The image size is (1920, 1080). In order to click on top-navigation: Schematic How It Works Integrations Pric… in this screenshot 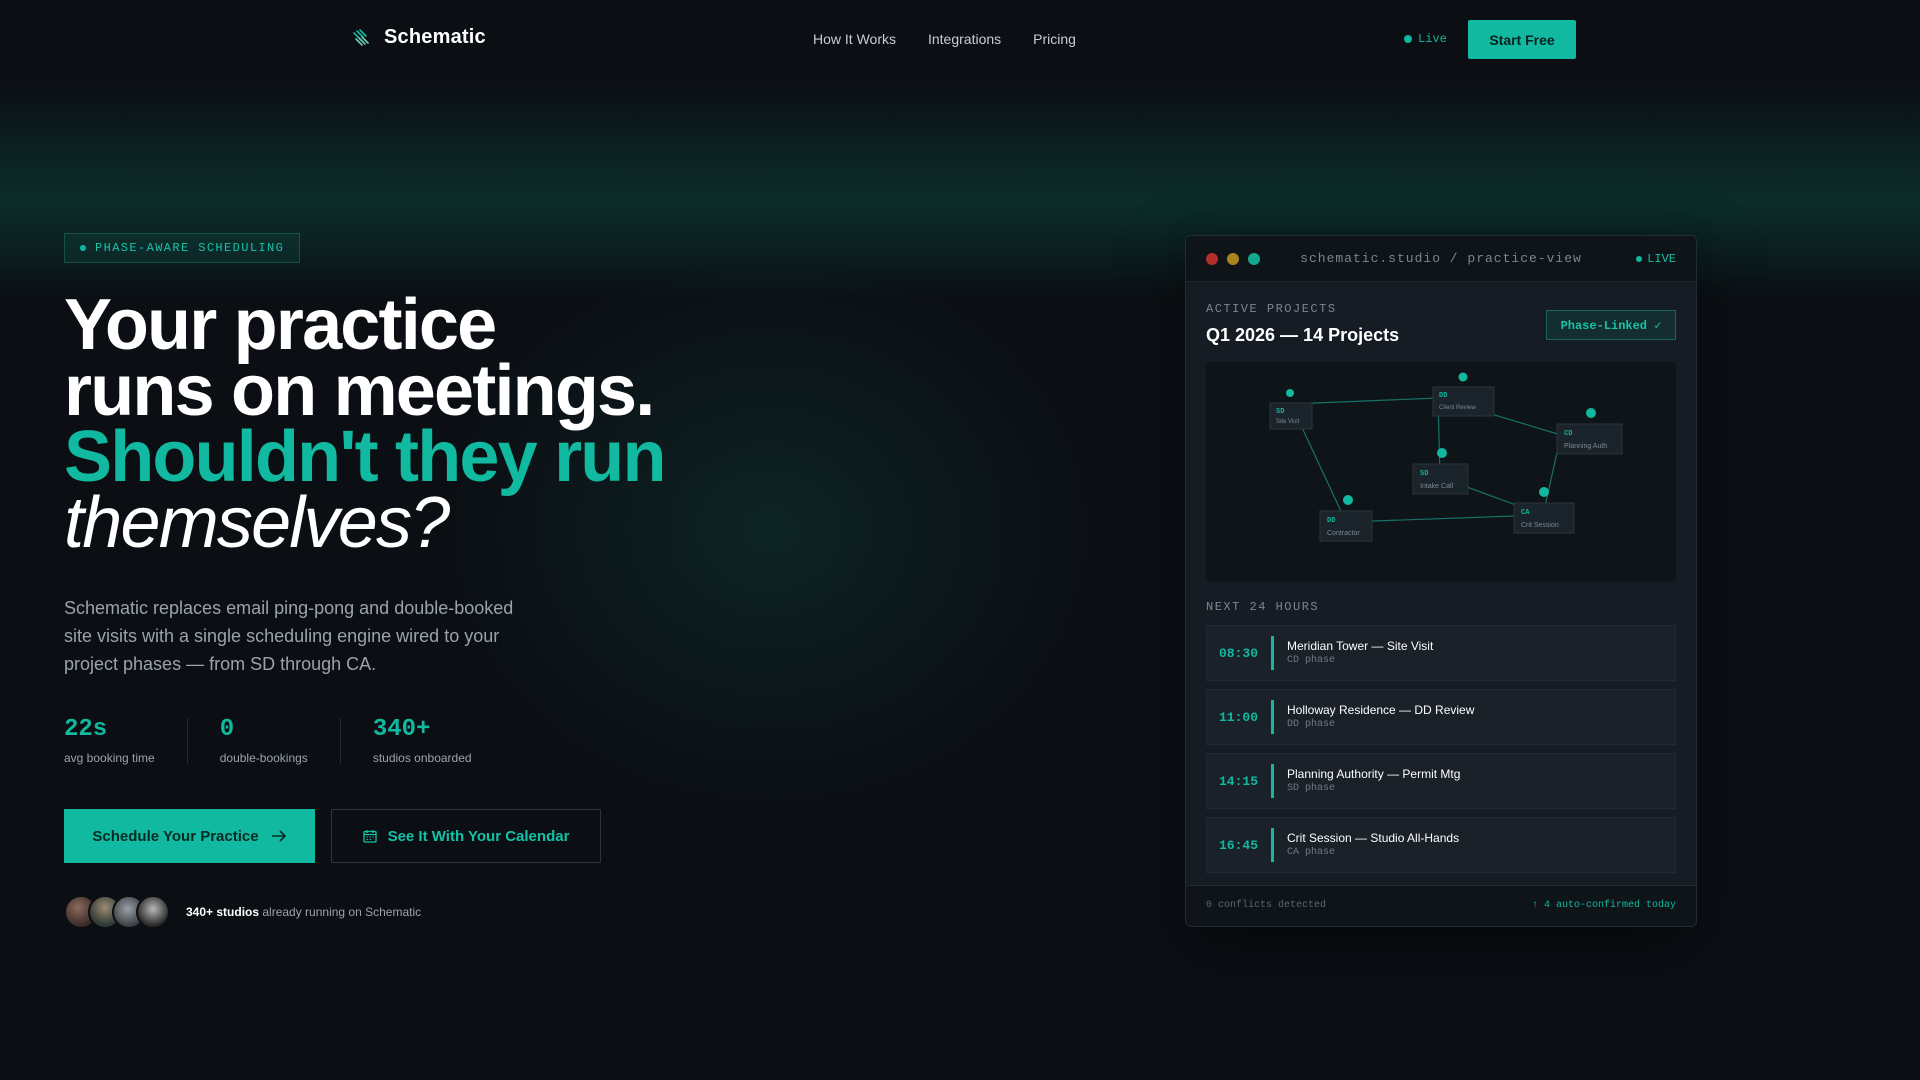, I will do `click(960, 40)`.